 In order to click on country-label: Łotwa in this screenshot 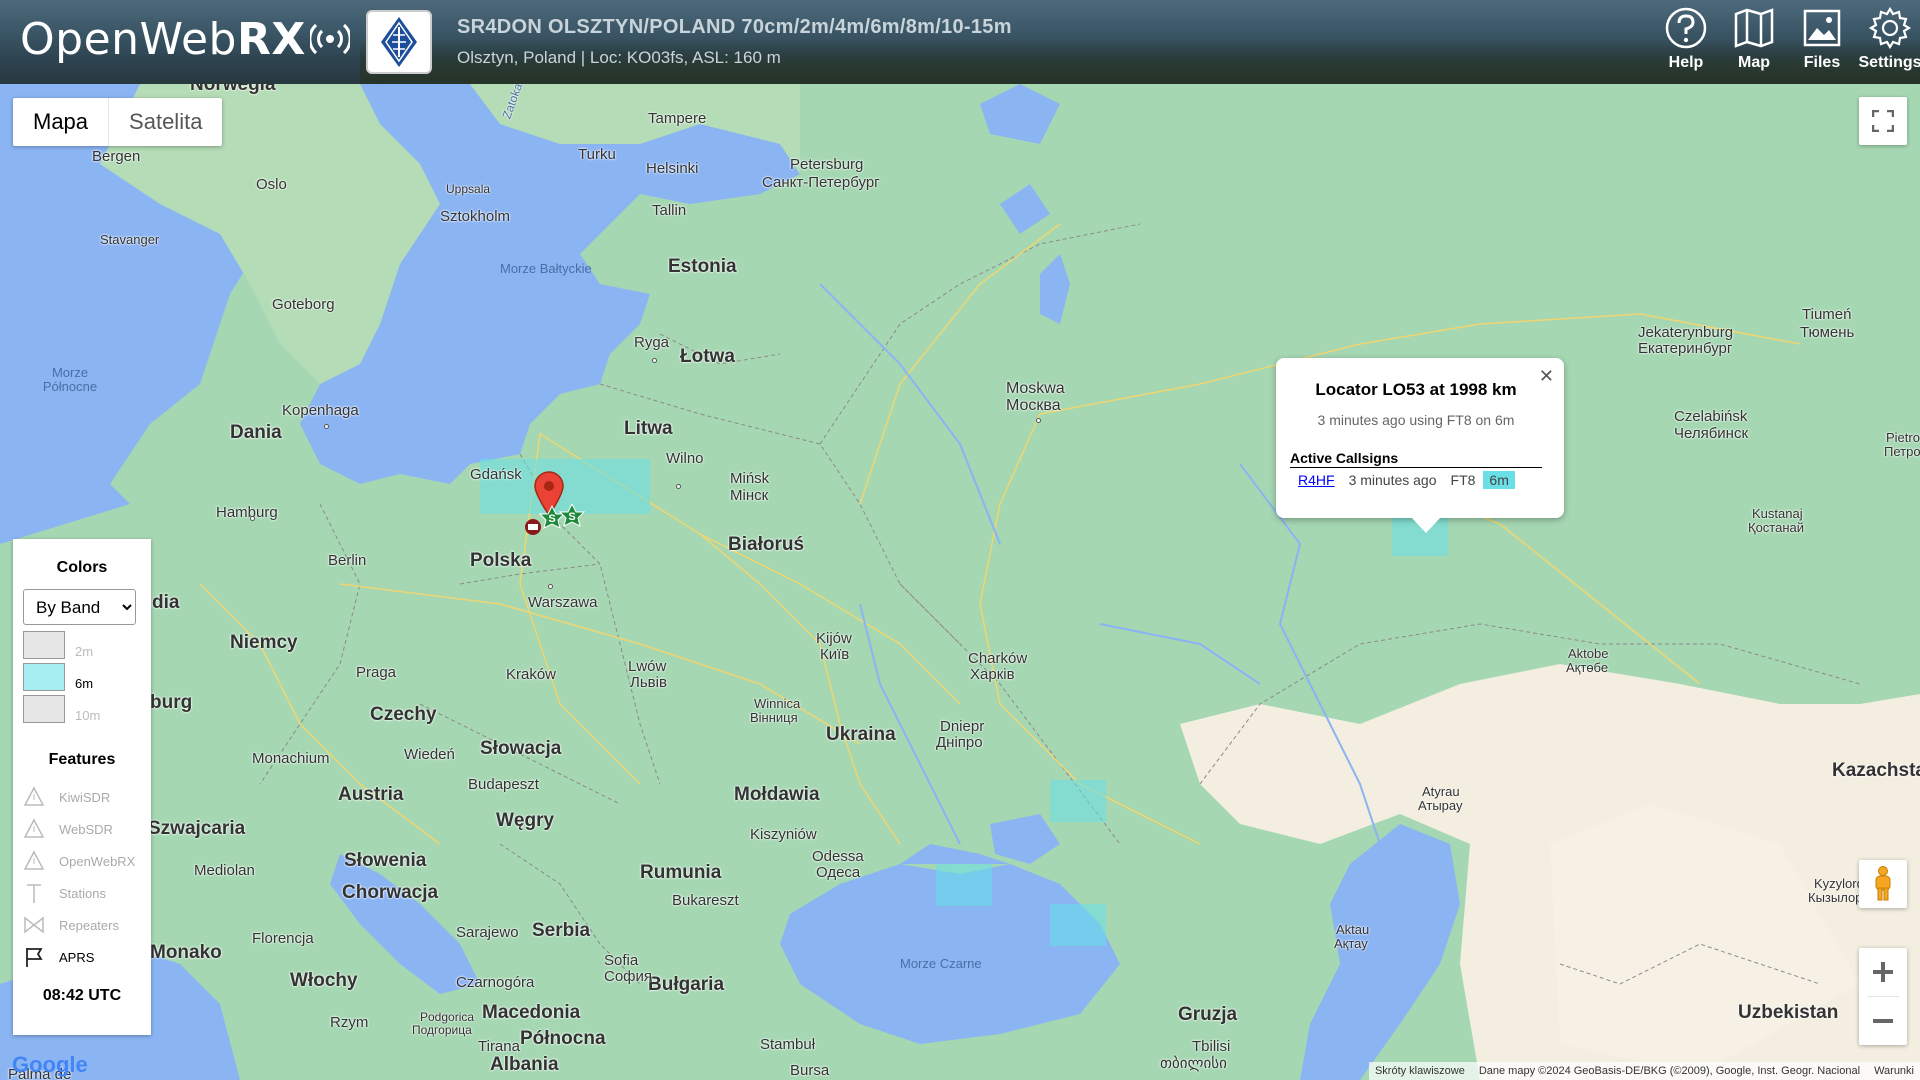, I will do `click(707, 356)`.